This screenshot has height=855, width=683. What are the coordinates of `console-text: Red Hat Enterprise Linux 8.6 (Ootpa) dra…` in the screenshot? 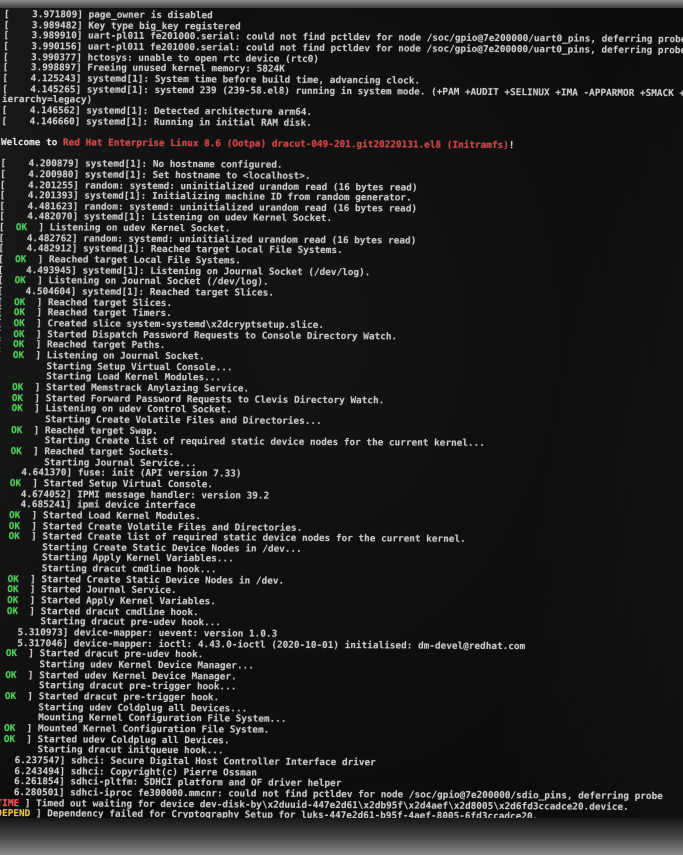 It's located at (286, 144).